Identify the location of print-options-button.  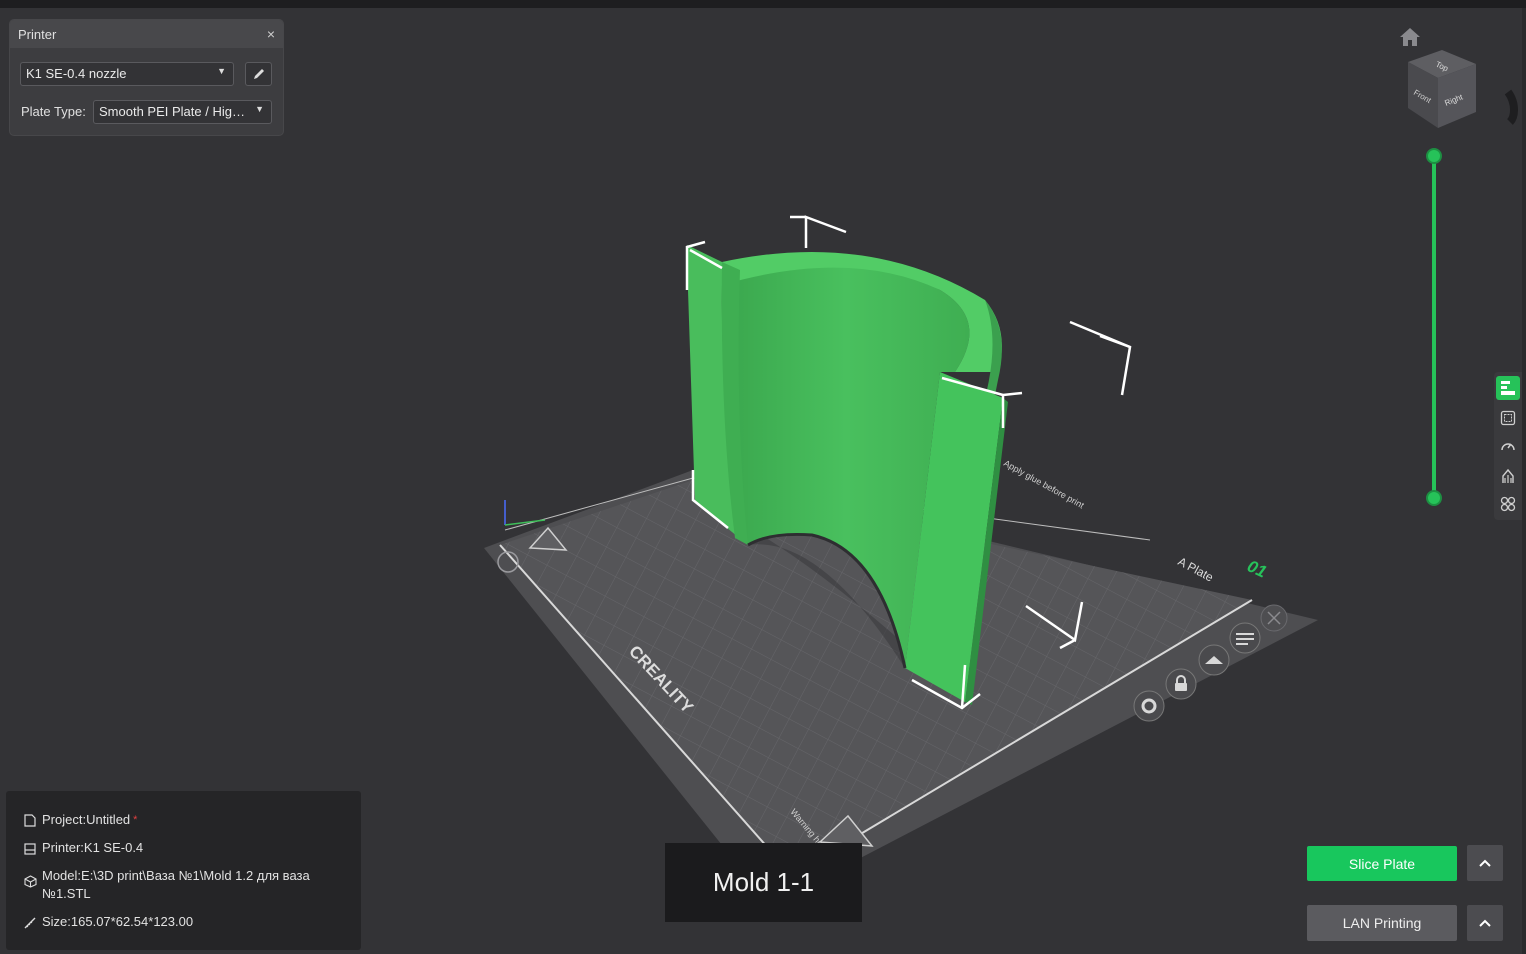
(1485, 923).